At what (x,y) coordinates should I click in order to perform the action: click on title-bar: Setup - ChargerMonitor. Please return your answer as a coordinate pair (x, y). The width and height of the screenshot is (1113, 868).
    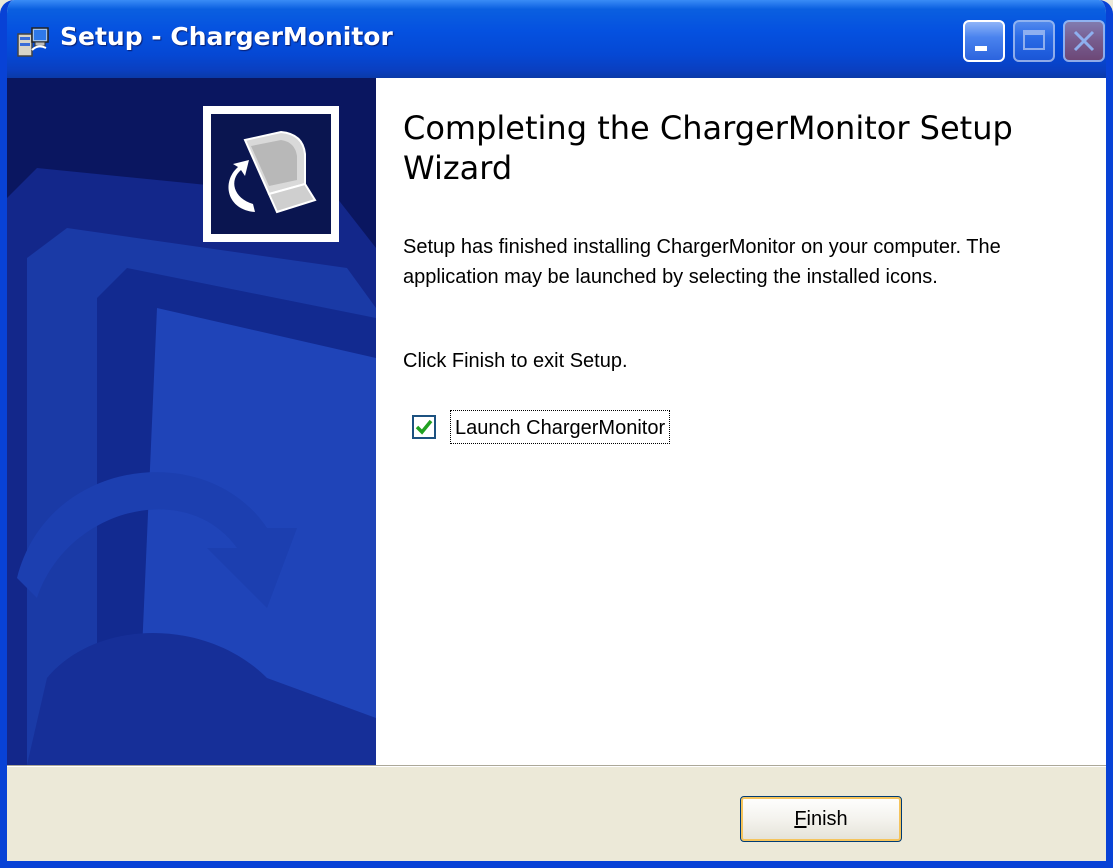
    Looking at the image, I should click on (556, 39).